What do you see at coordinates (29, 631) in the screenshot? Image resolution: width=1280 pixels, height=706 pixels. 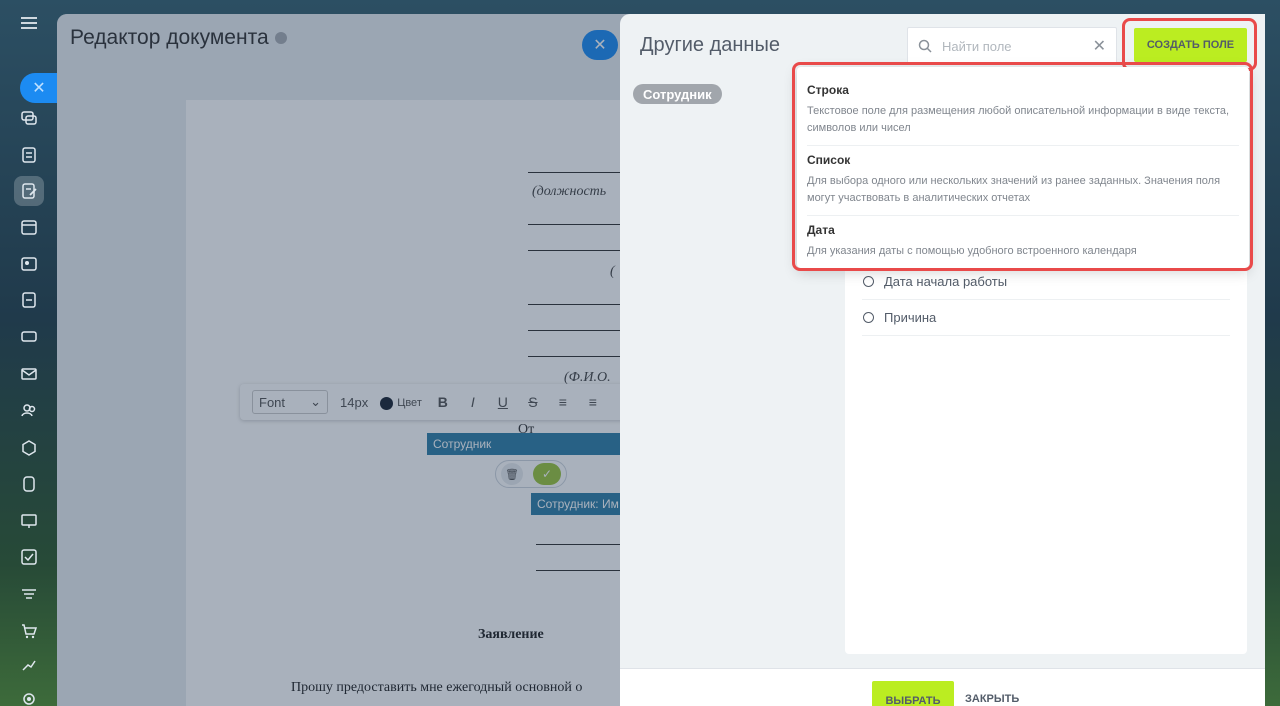 I see `cart-icon` at bounding box center [29, 631].